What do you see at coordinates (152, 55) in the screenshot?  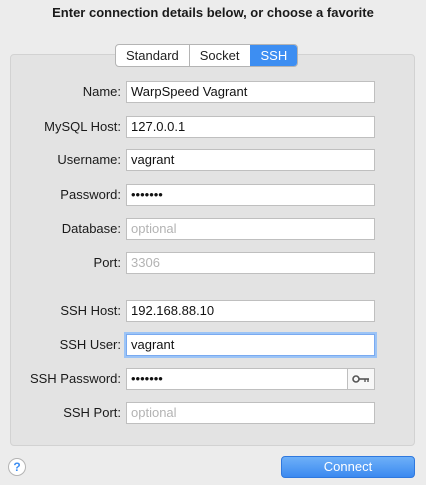 I see `tab-standard: Standard` at bounding box center [152, 55].